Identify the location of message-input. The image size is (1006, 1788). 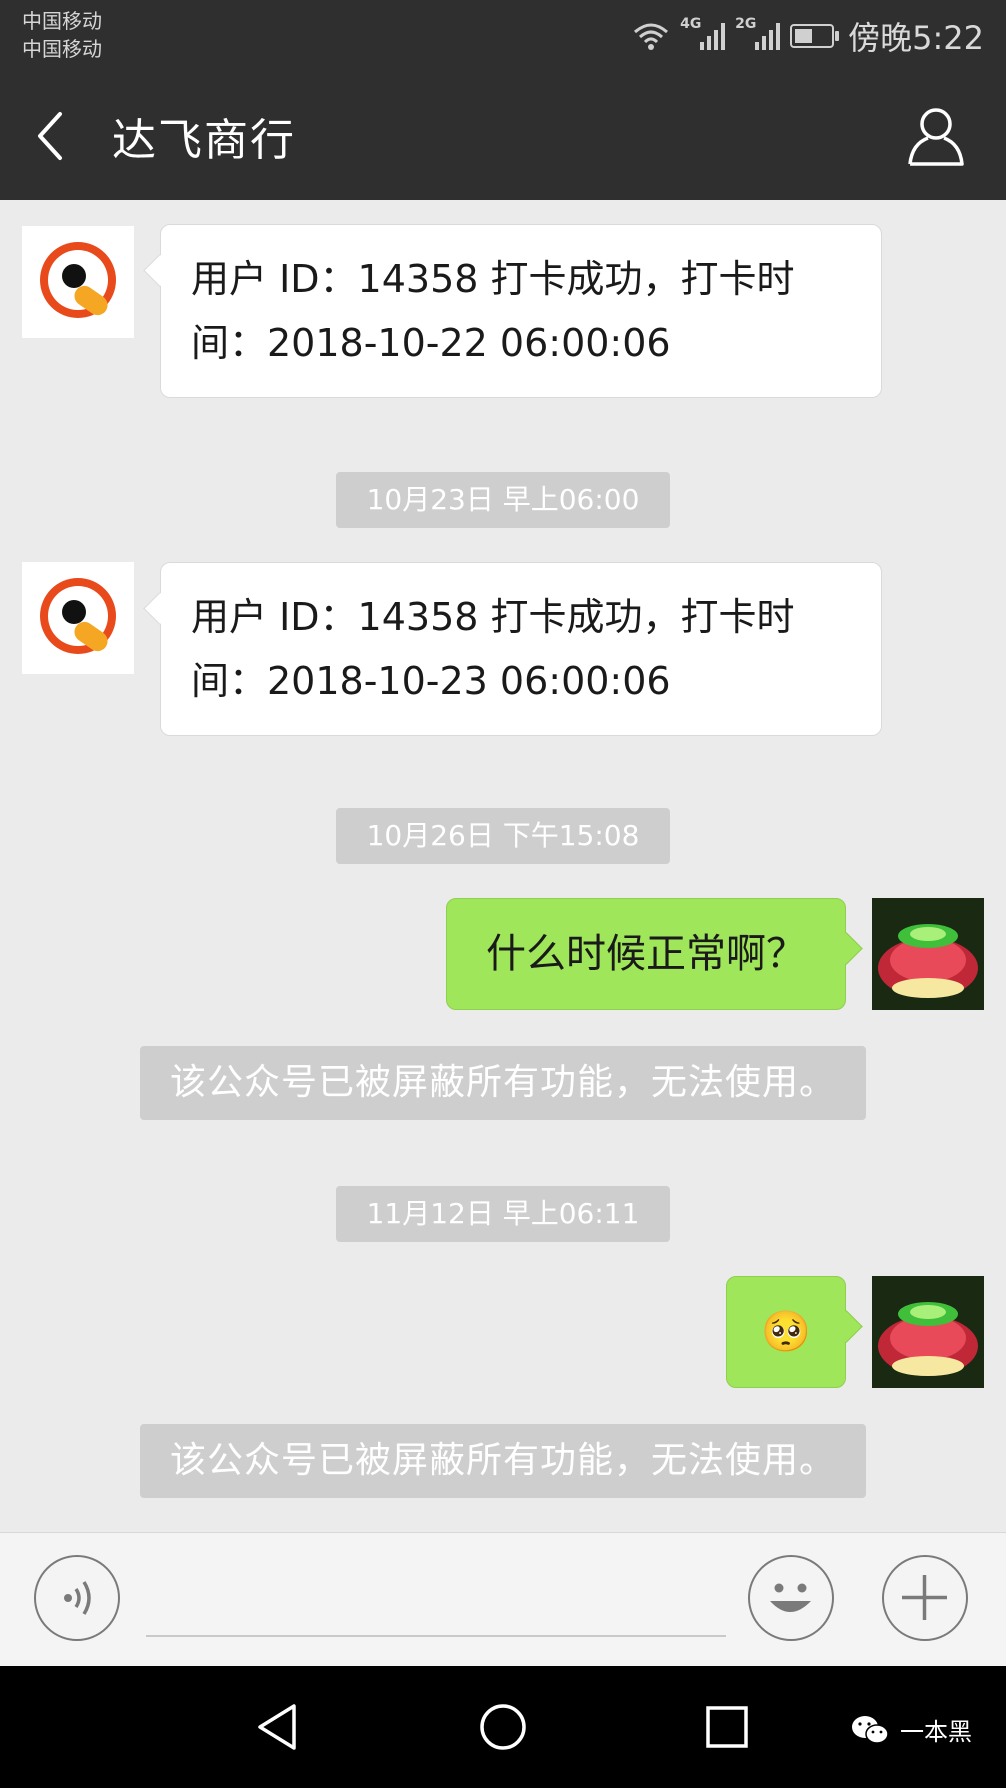
(436, 1599).